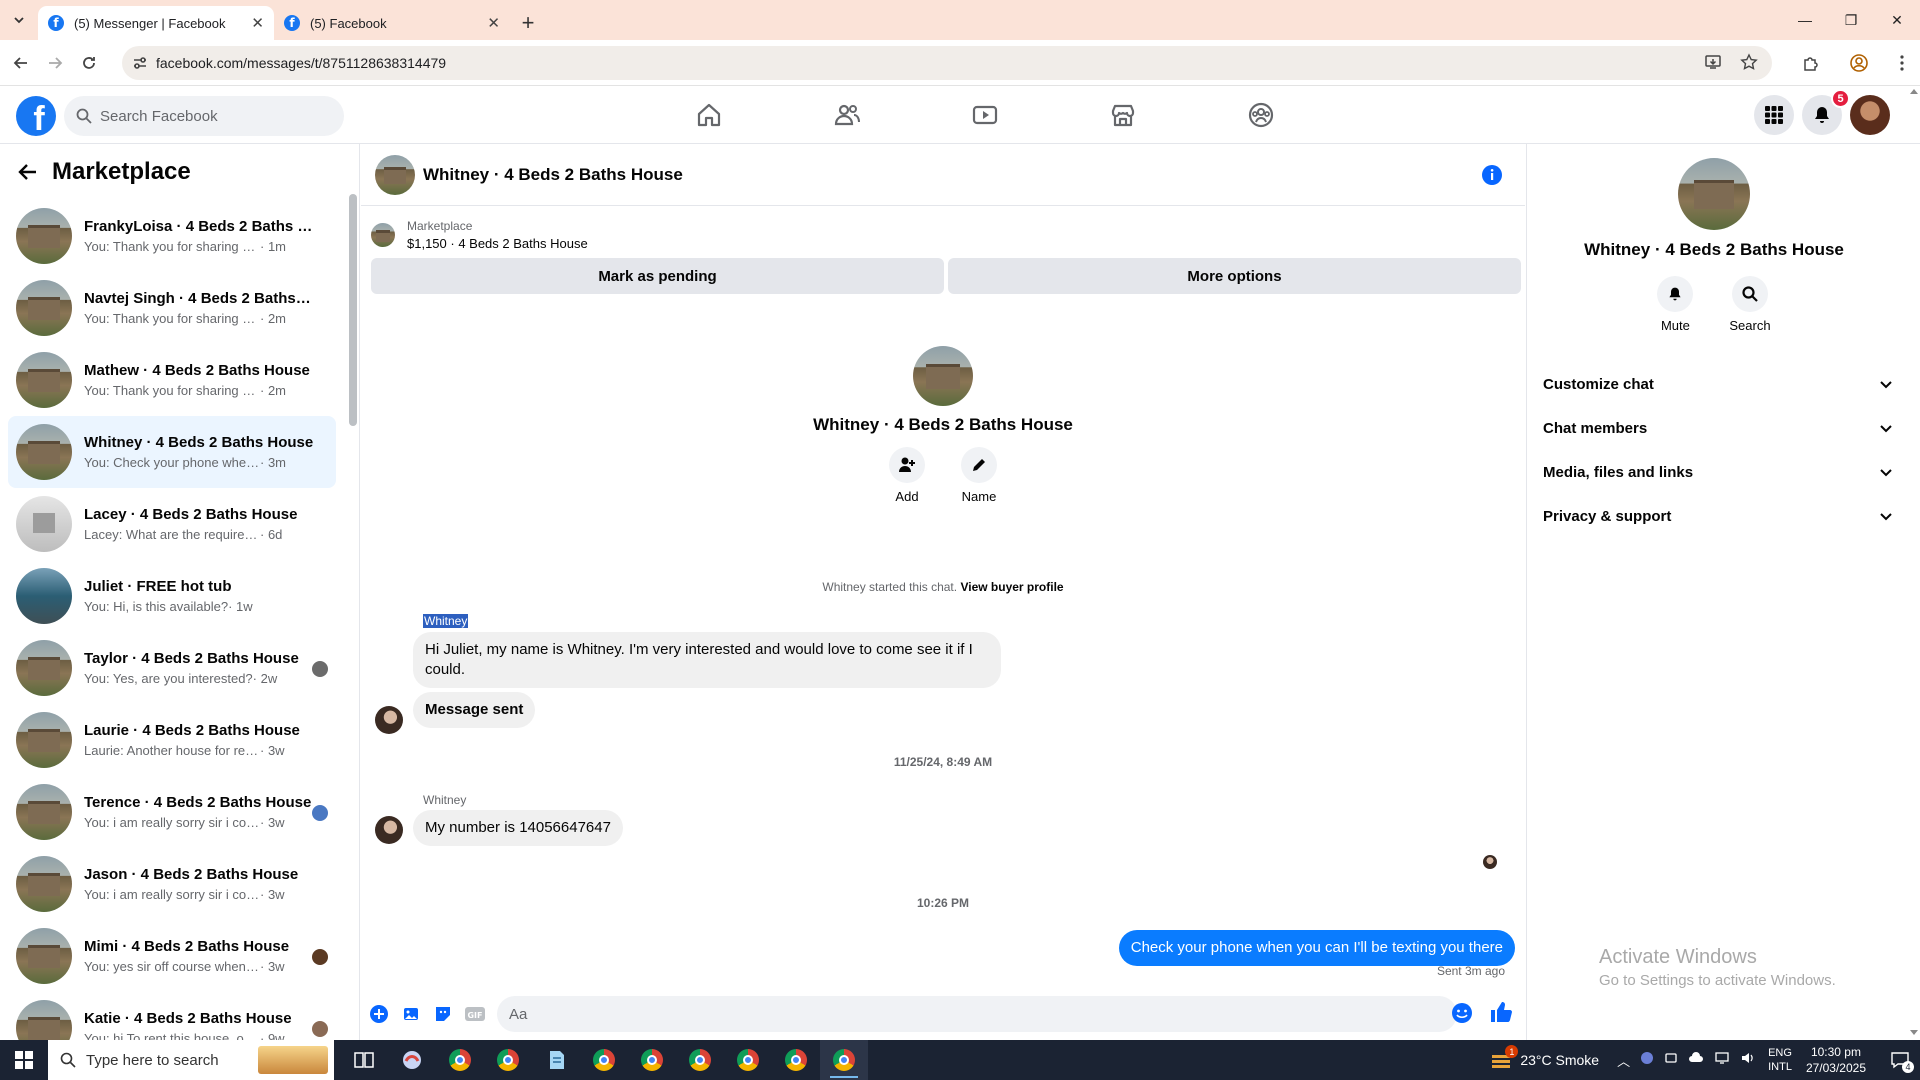  I want to click on forward-button, so click(55, 63).